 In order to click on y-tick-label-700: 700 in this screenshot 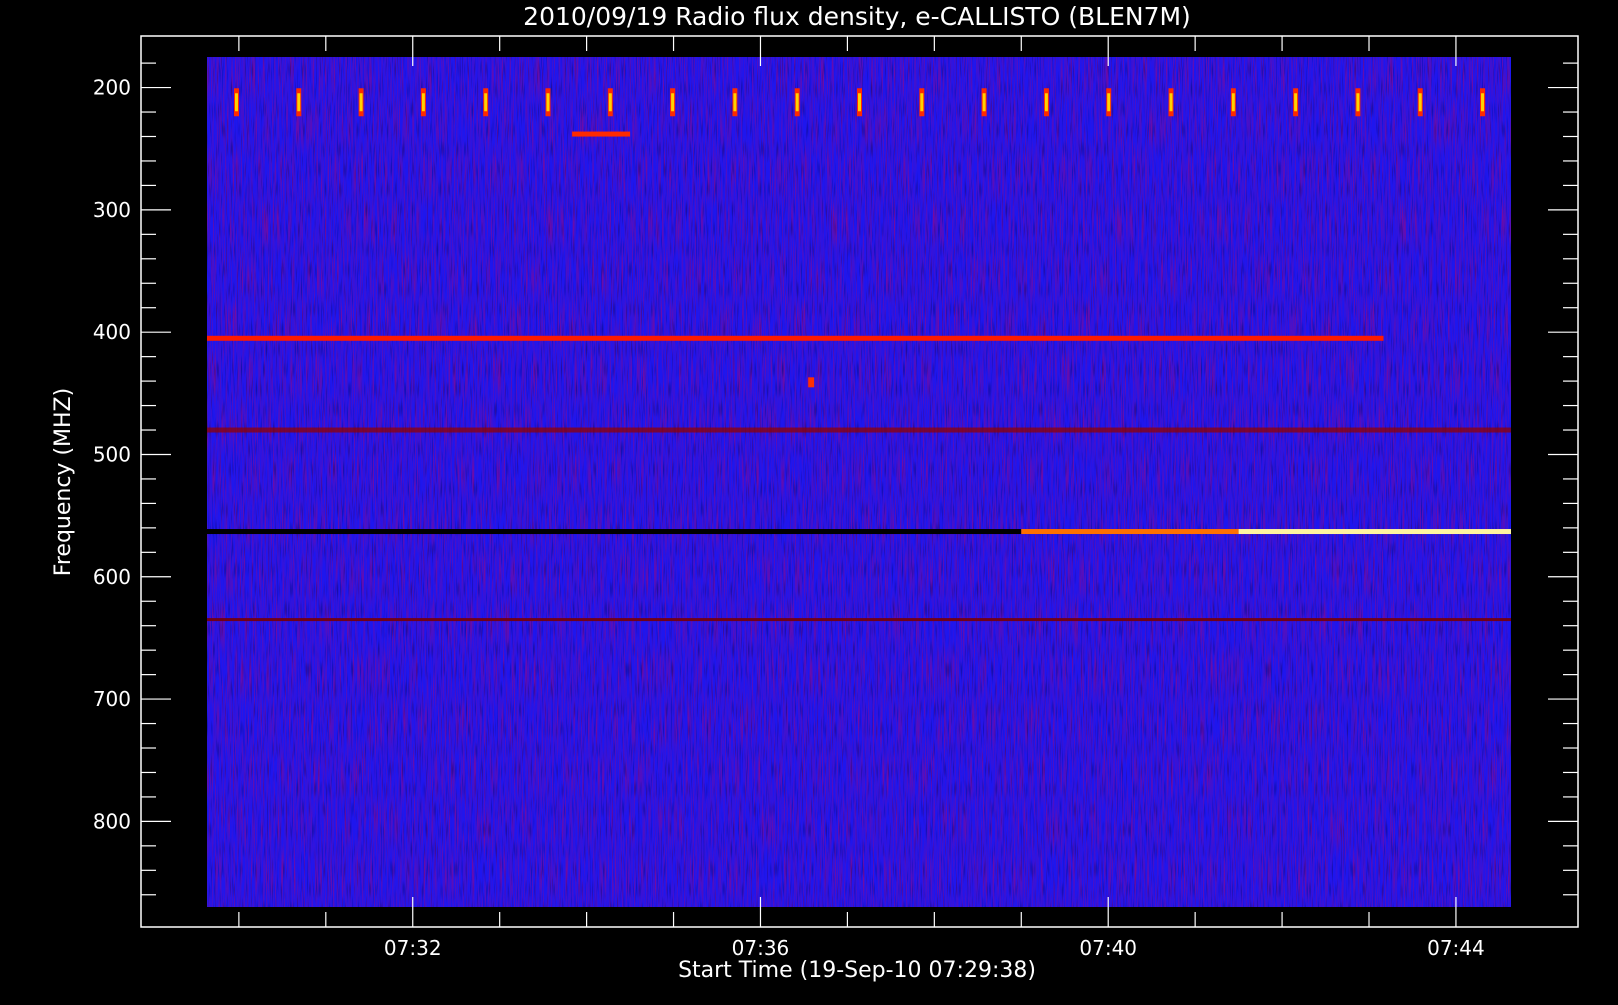, I will do `click(112, 699)`.